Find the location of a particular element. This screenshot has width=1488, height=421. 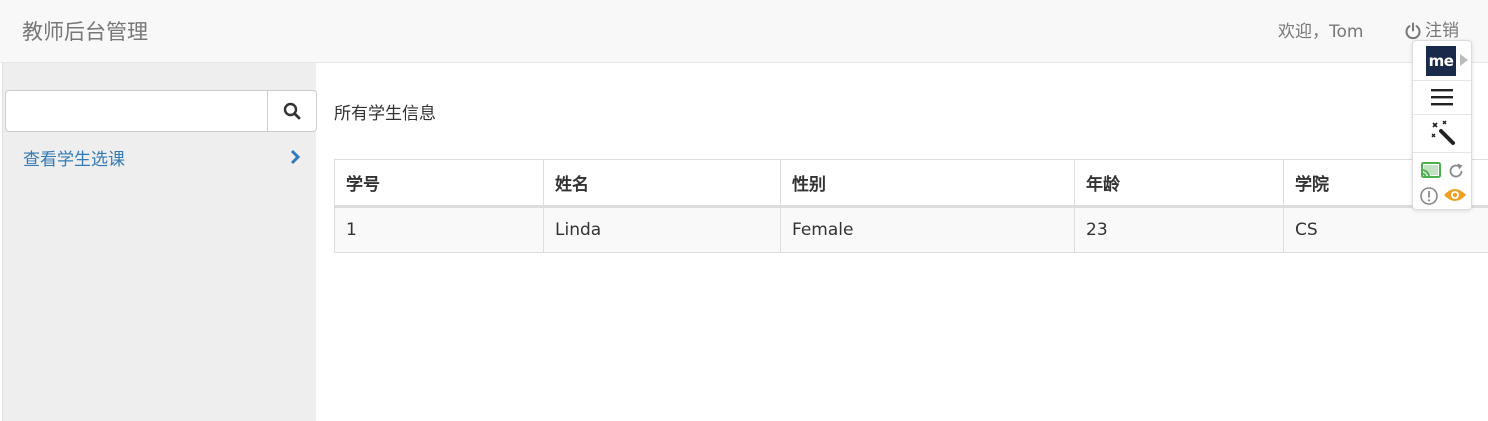

sidebar-search is located at coordinates (161, 111).